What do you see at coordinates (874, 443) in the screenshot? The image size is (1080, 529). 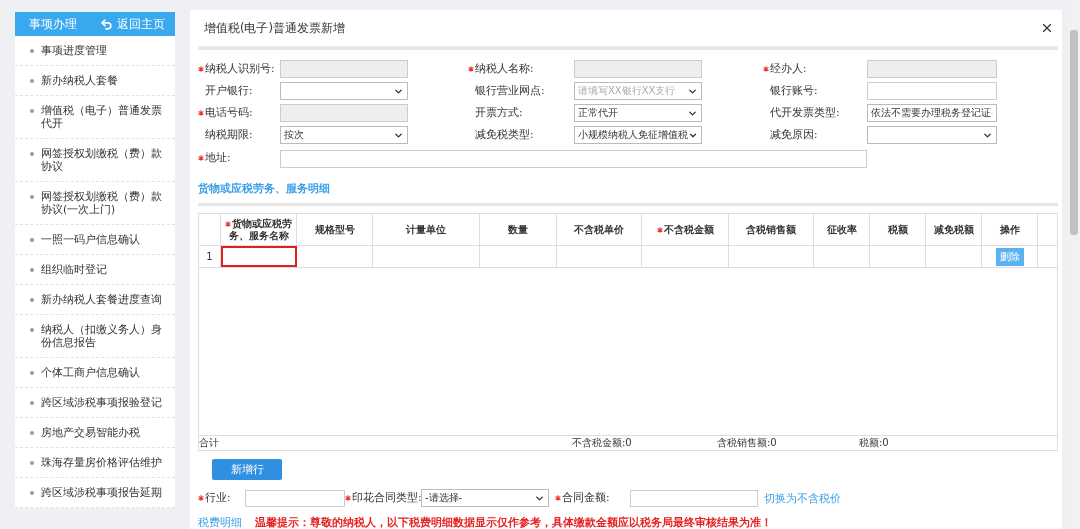 I see `total-value: 税额:0` at bounding box center [874, 443].